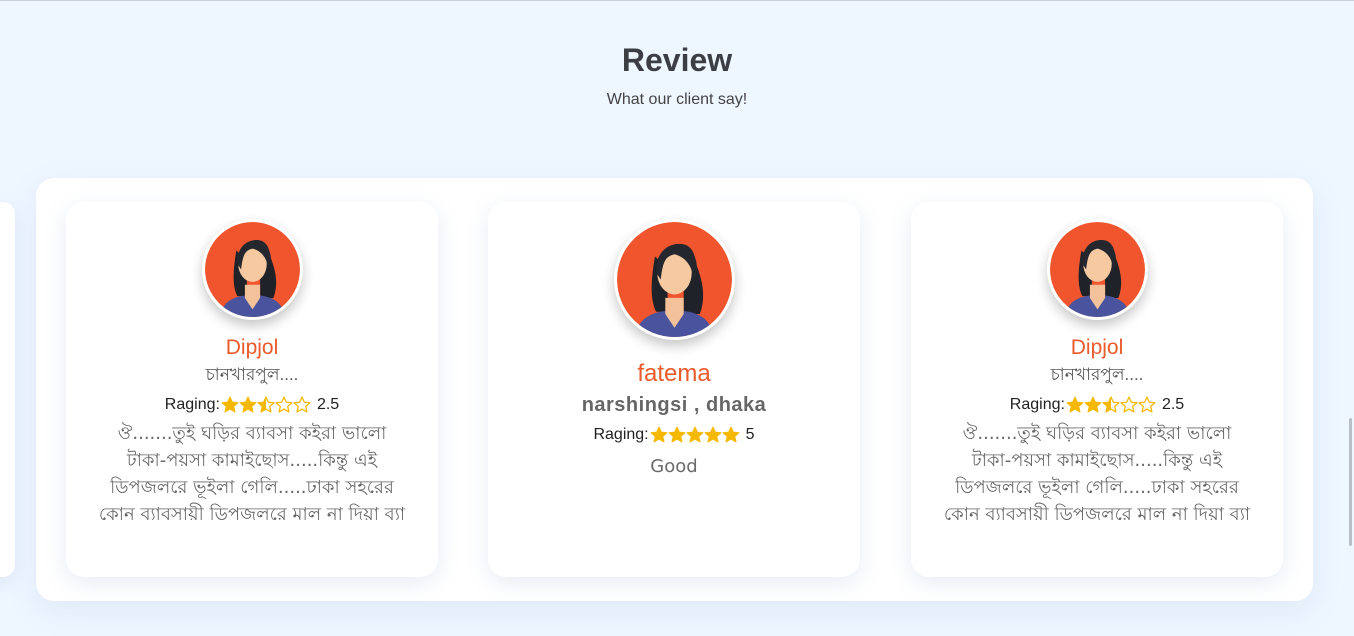  Describe the element at coordinates (677, 60) in the screenshot. I see `section-title: Review` at that location.